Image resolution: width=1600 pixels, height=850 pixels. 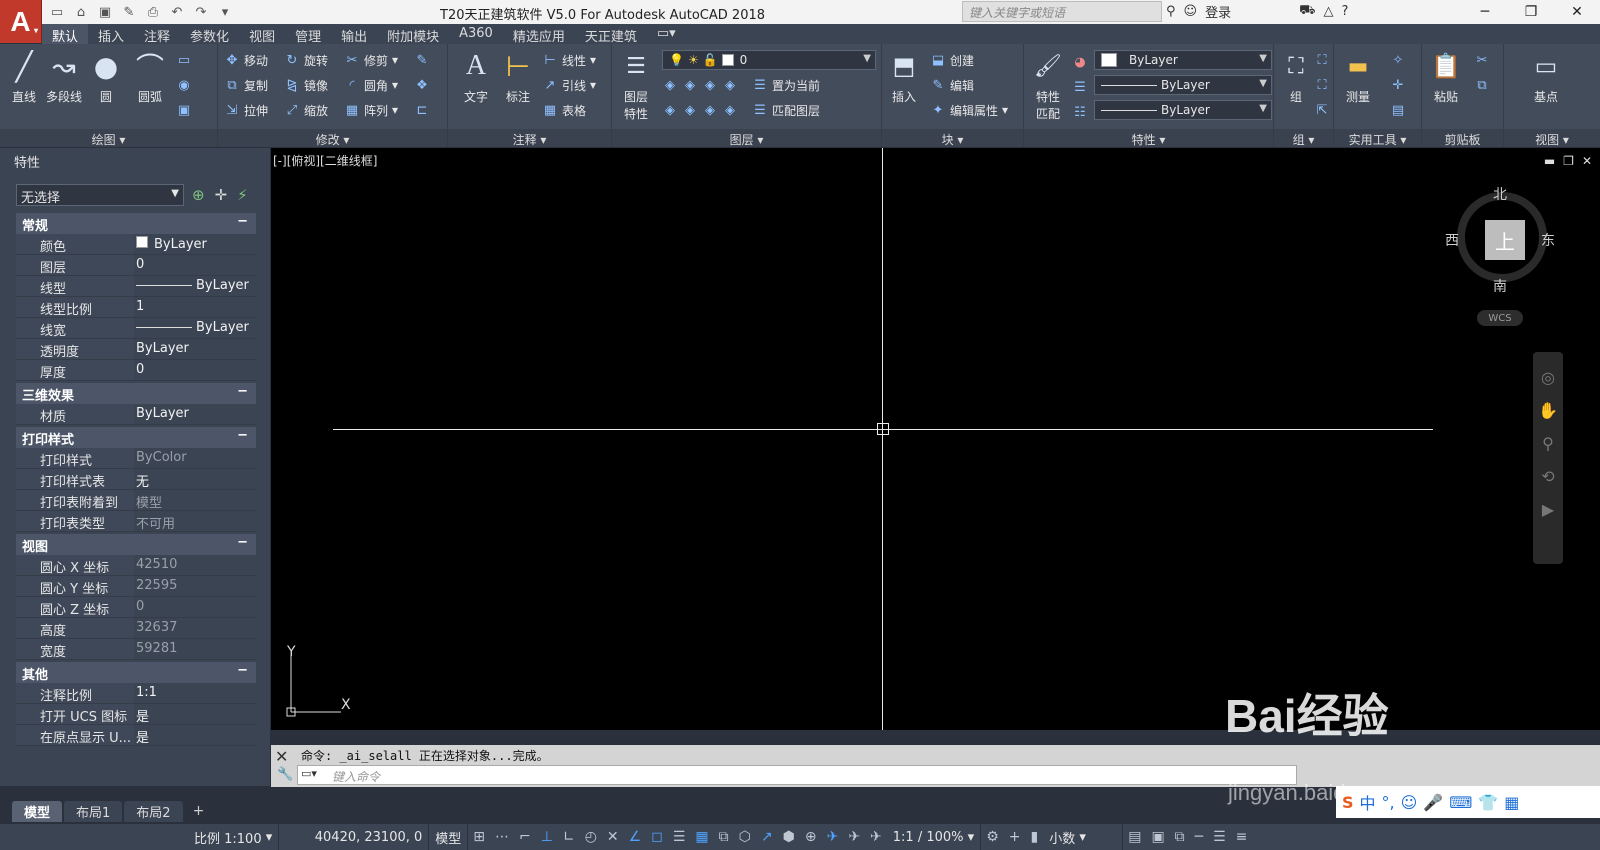 I want to click on text-button: A 文字, so click(x=476, y=76).